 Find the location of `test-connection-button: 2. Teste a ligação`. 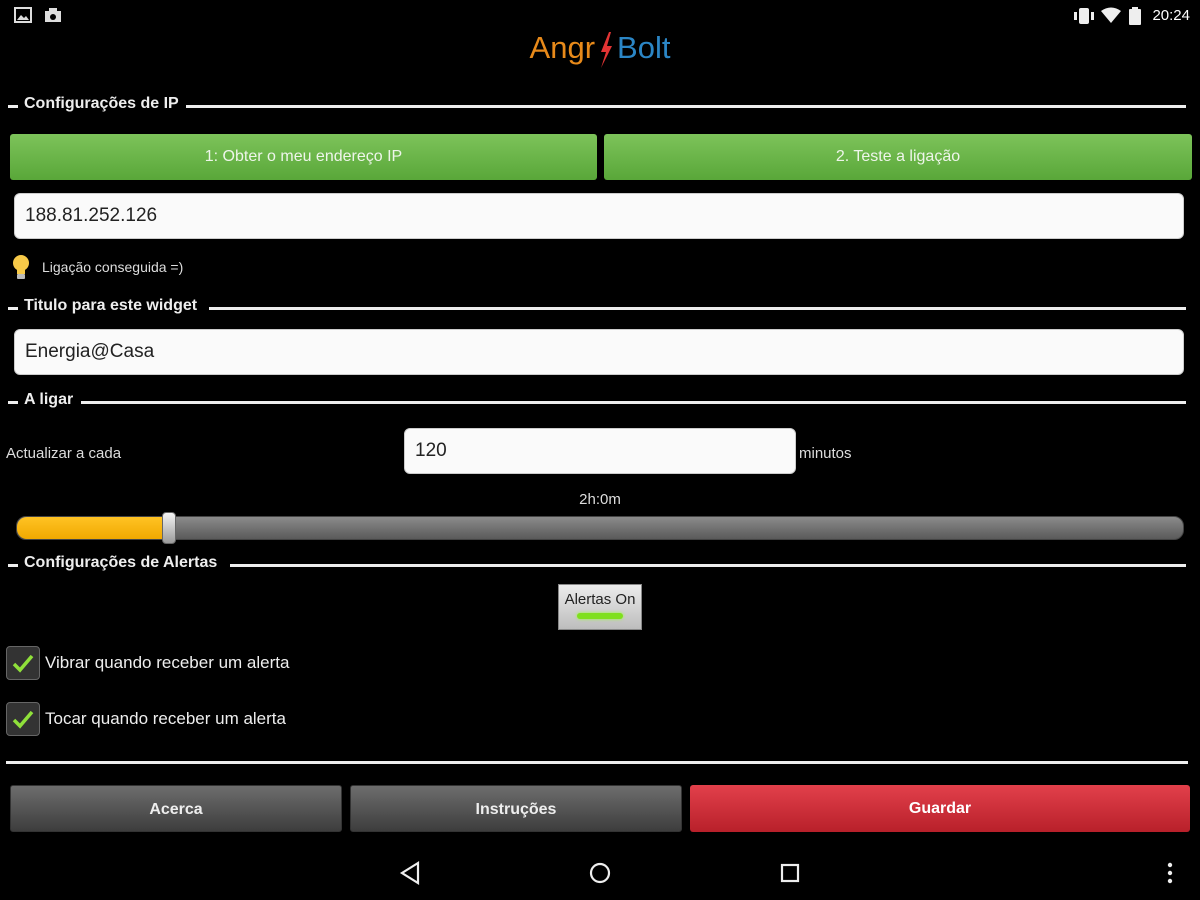

test-connection-button: 2. Teste a ligação is located at coordinates (898, 157).